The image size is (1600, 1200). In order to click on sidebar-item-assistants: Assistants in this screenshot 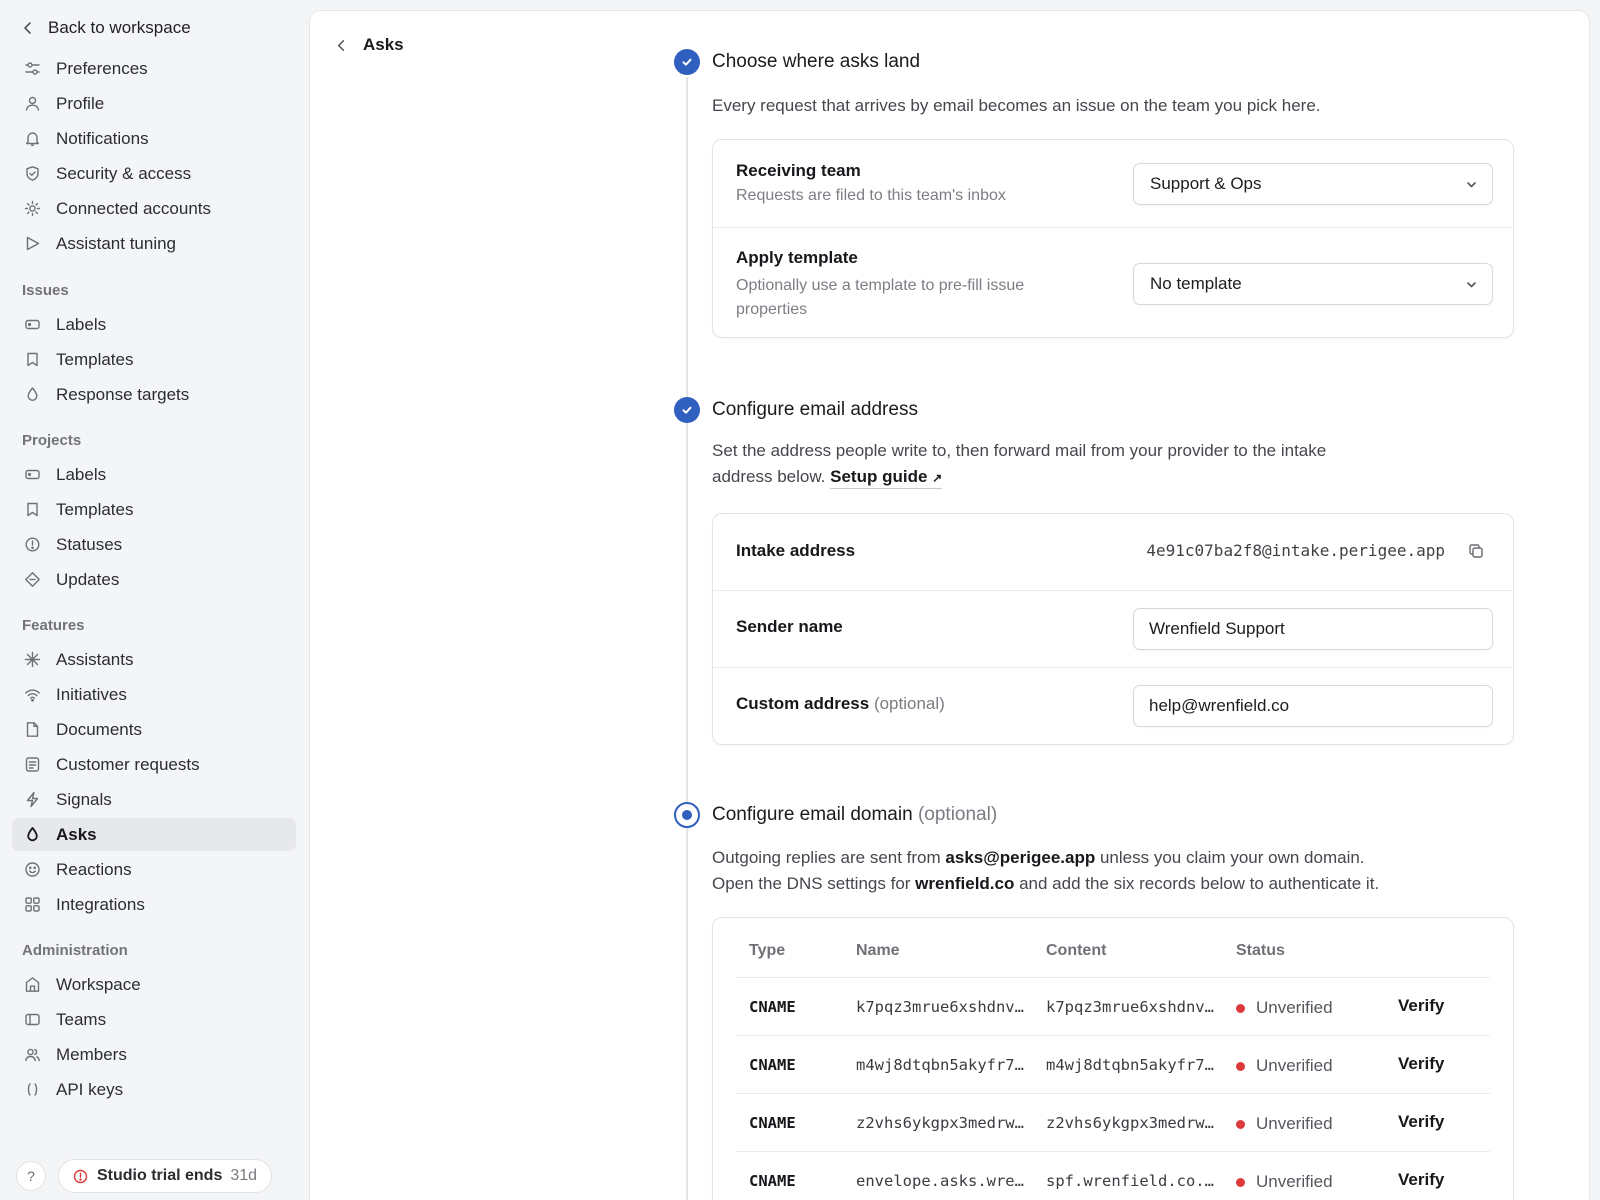, I will do `click(154, 659)`.